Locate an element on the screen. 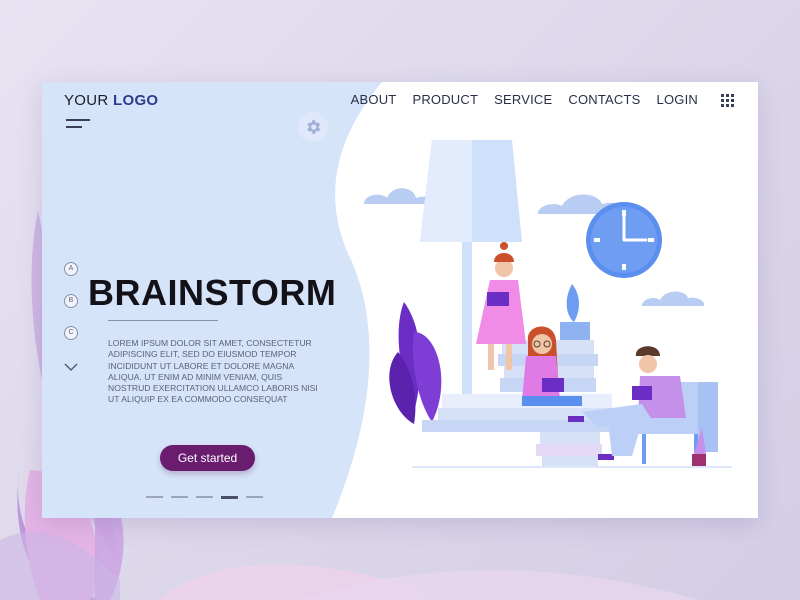 The height and width of the screenshot is (600, 800). purple-plant is located at coordinates (415, 363).